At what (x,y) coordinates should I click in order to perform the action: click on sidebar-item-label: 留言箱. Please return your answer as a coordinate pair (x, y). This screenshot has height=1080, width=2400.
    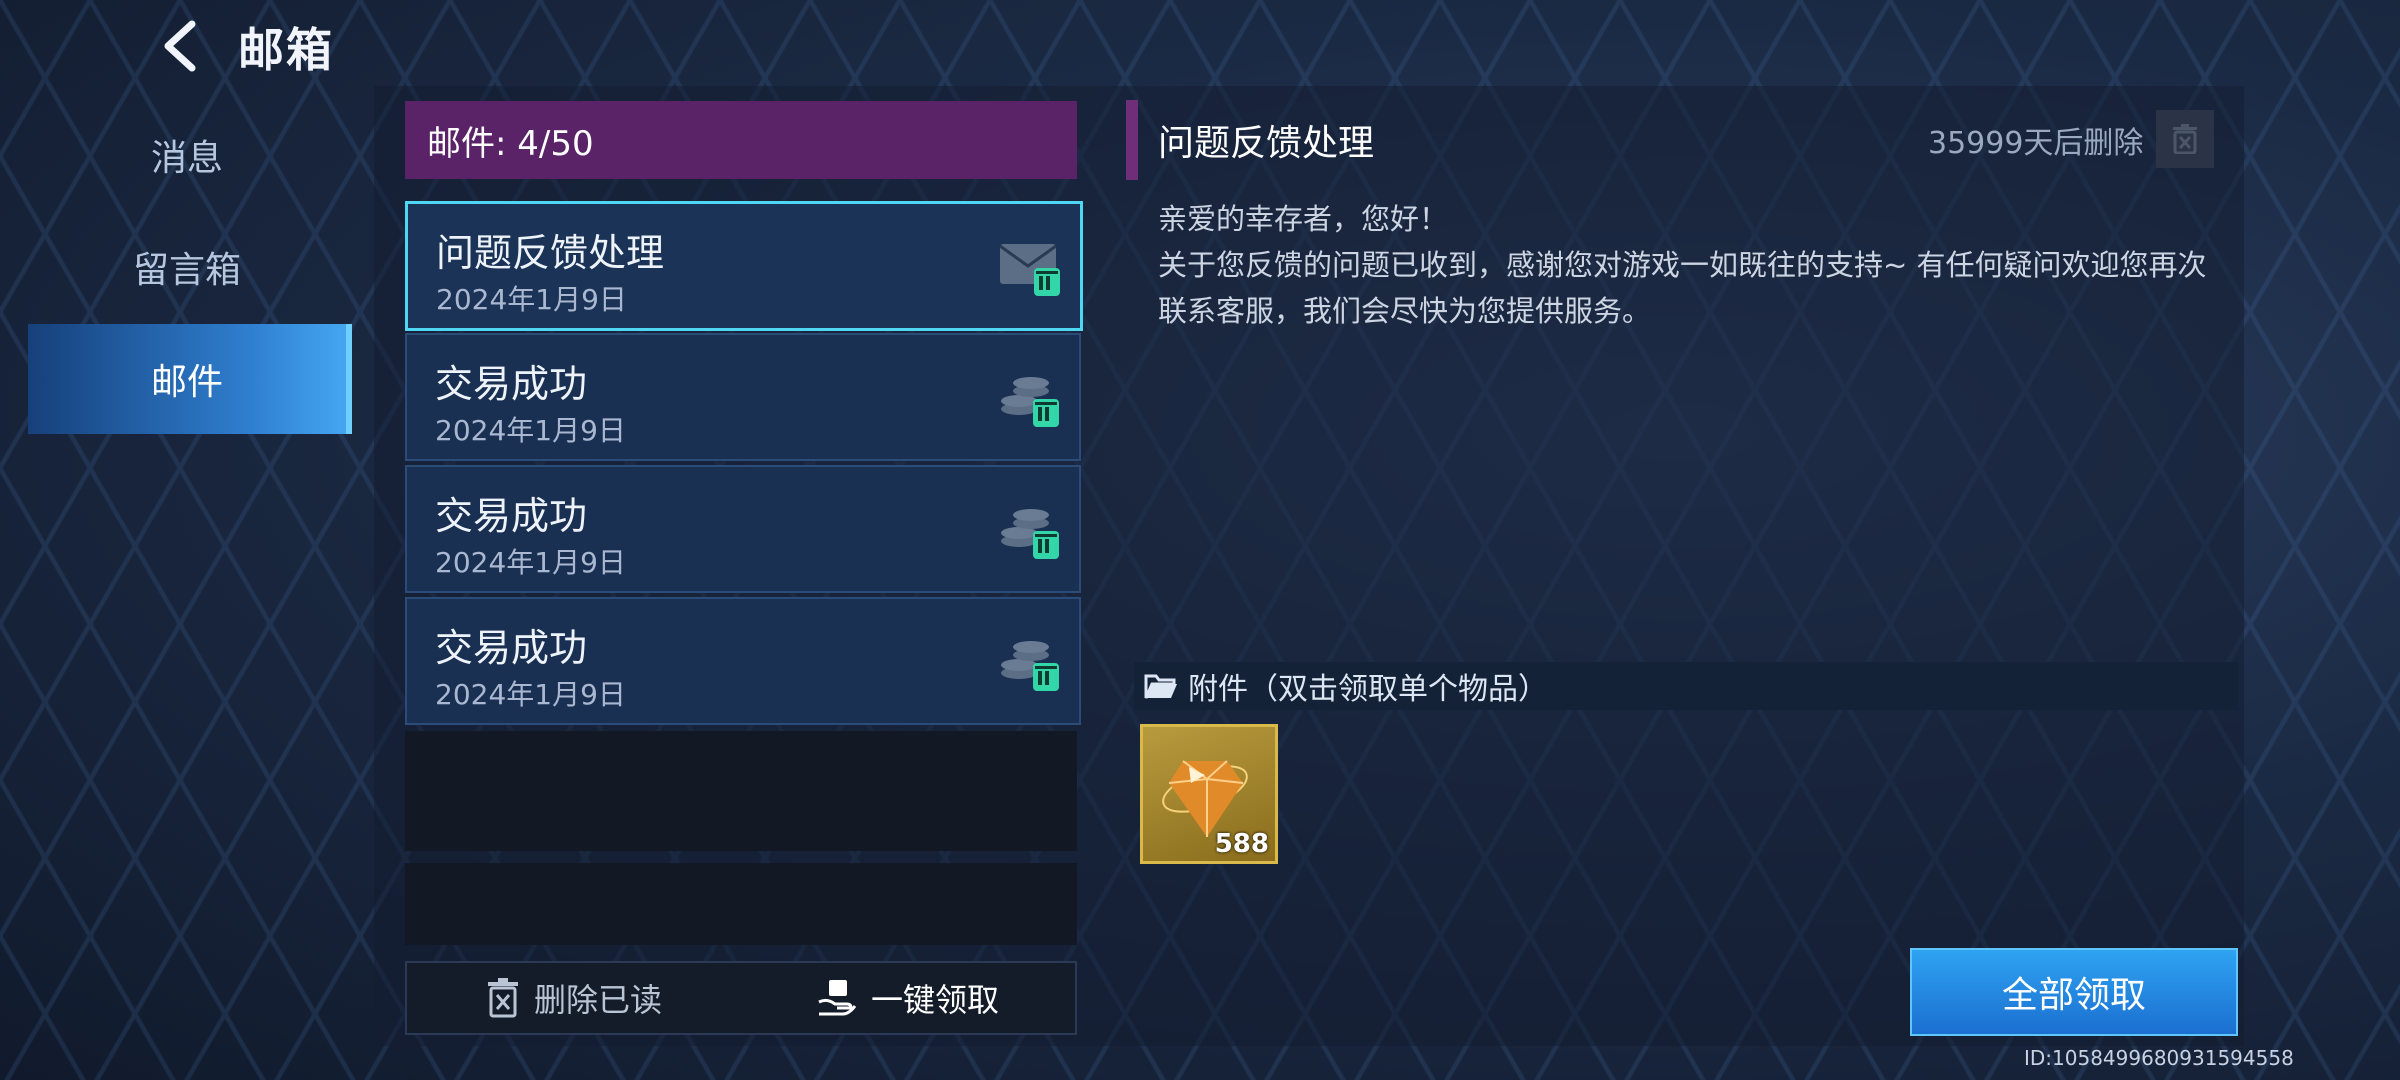
    Looking at the image, I should click on (186, 270).